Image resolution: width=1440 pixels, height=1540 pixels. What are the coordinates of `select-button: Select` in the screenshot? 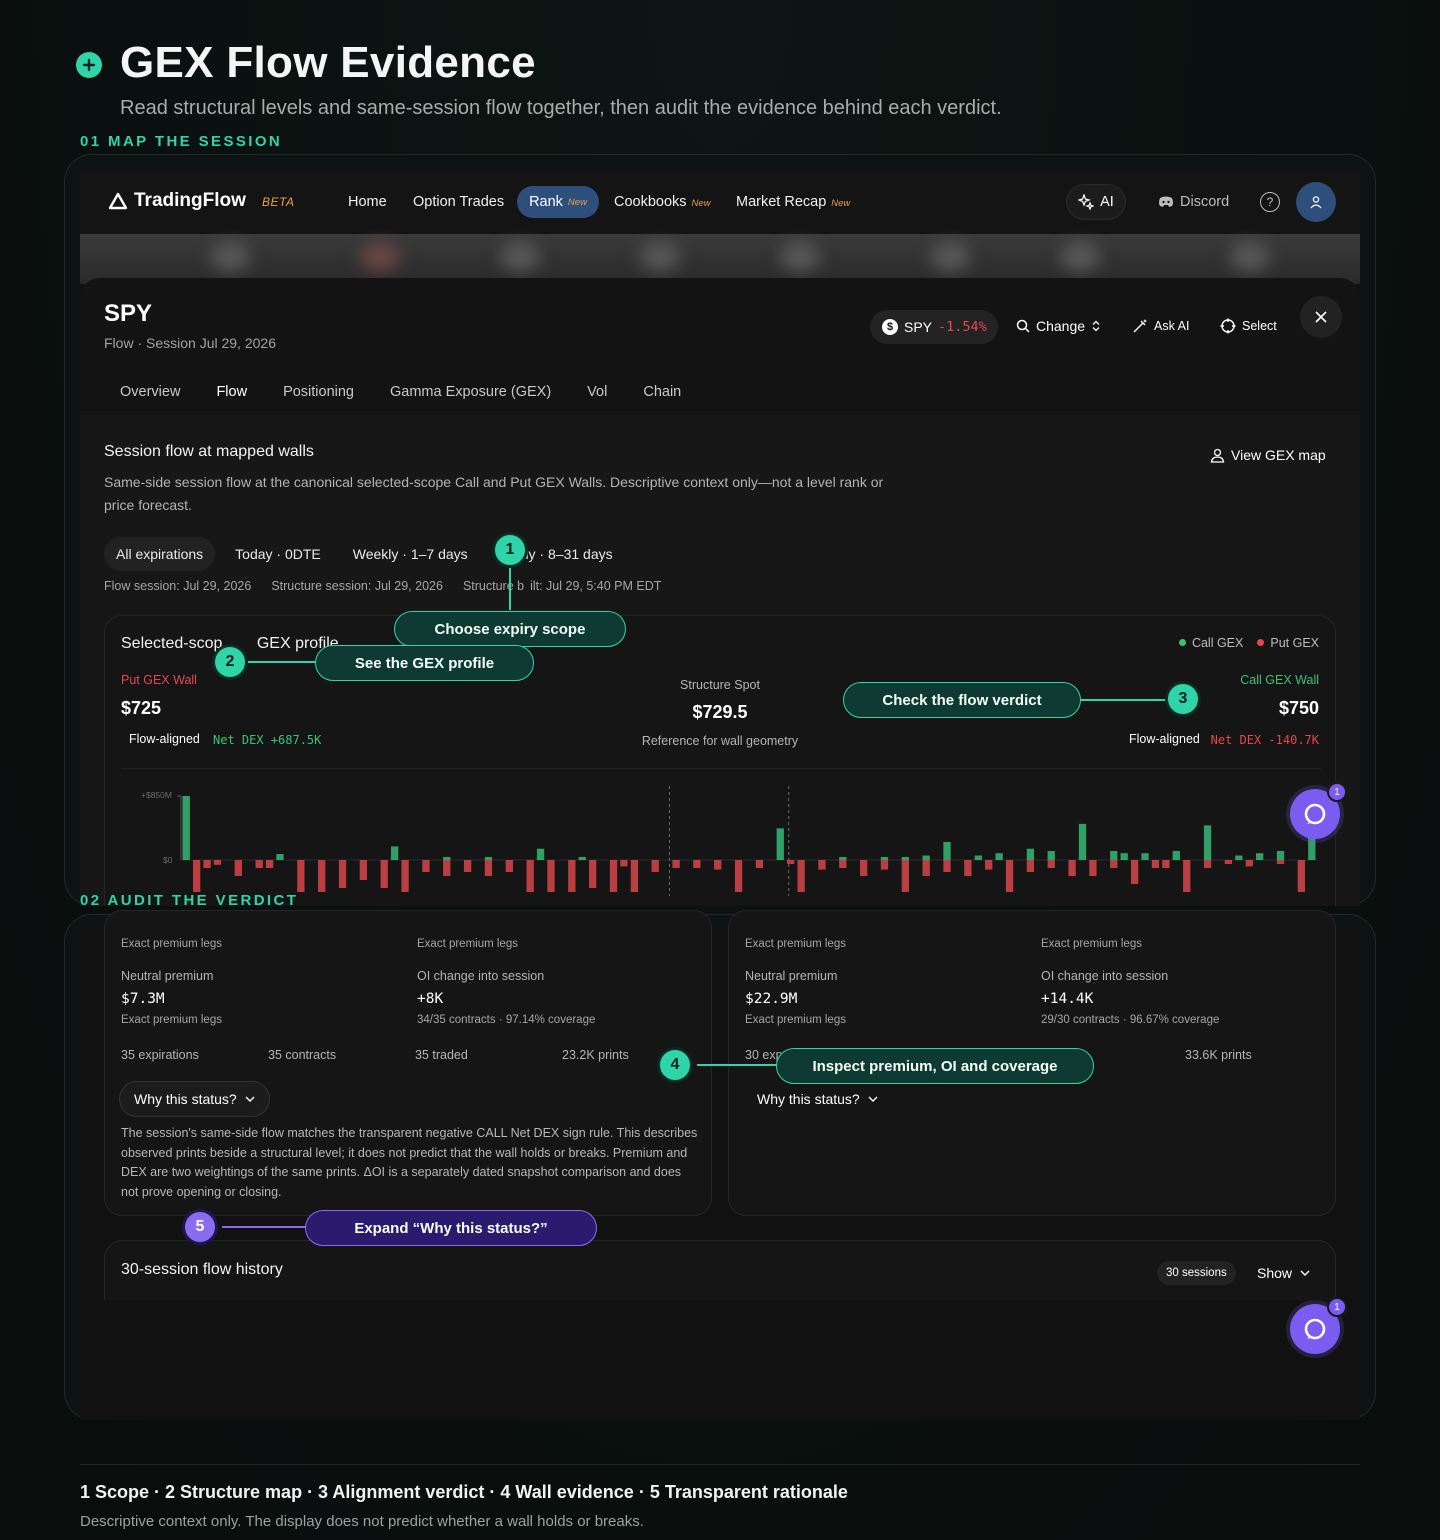 It's located at (1248, 326).